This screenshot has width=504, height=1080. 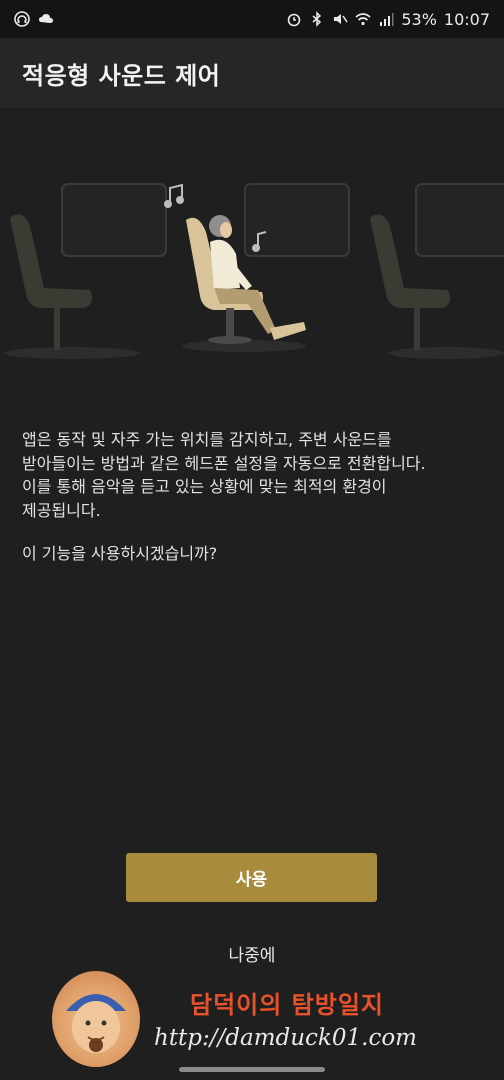 What do you see at coordinates (96, 1023) in the screenshot?
I see `cartoon-face-icon` at bounding box center [96, 1023].